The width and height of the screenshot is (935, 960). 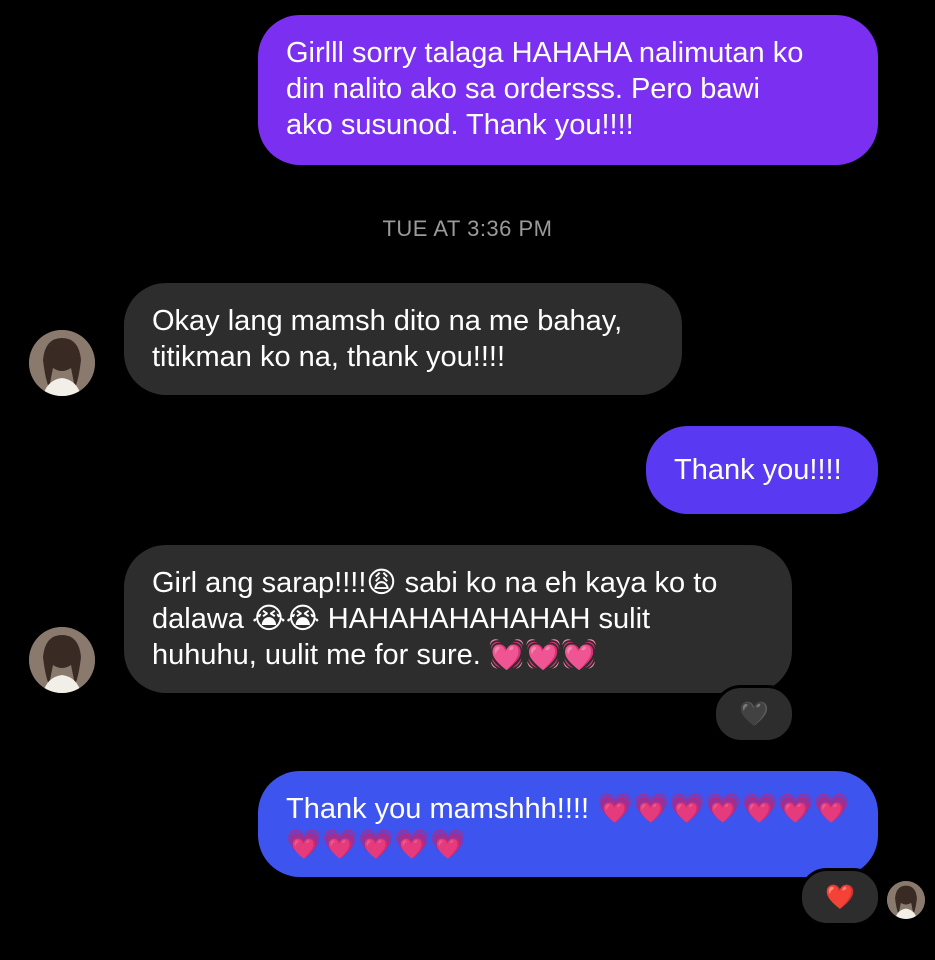 I want to click on message-reaction: ❤️, so click(x=840, y=897).